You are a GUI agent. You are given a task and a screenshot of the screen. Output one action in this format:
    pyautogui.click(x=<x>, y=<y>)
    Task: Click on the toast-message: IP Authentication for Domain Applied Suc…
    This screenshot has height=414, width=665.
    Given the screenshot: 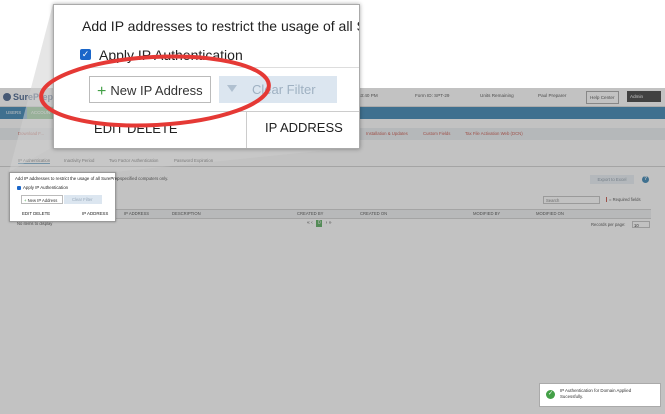 What is the action you would take?
    pyautogui.click(x=596, y=393)
    